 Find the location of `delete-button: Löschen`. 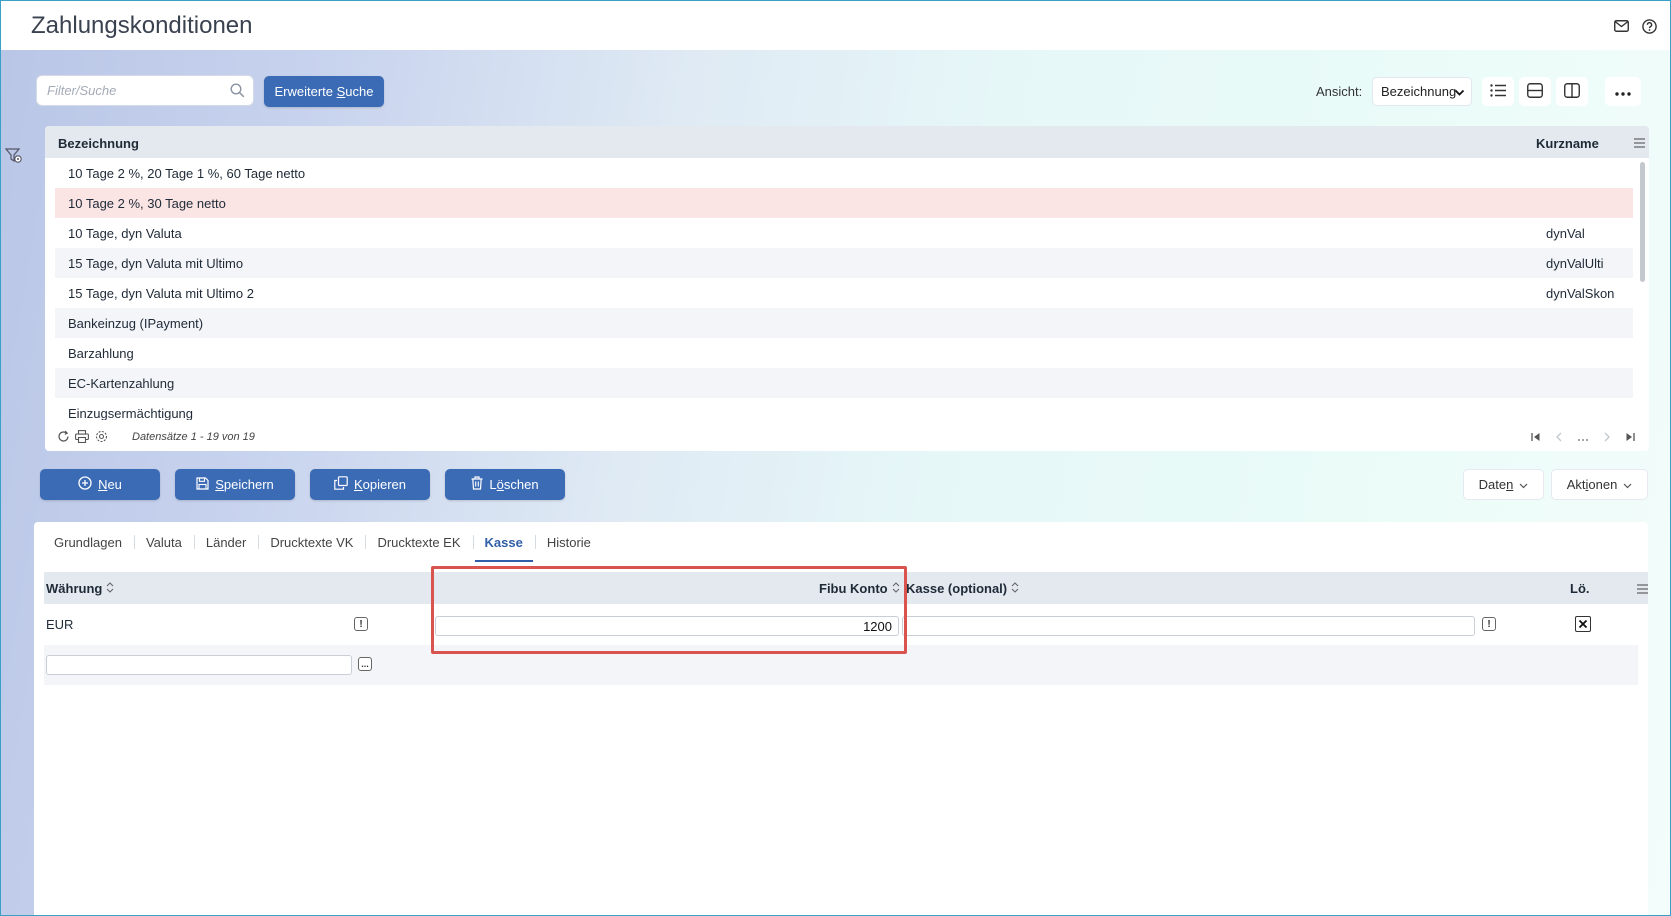

delete-button: Löschen is located at coordinates (505, 484).